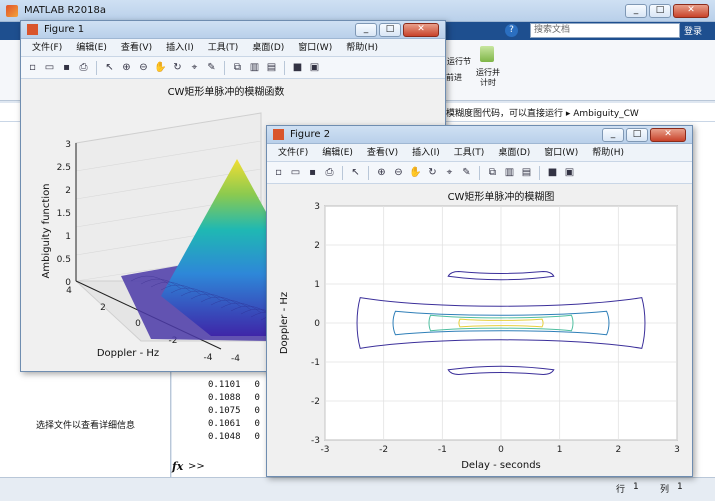 The width and height of the screenshot is (715, 501). Describe the element at coordinates (442, 450) in the screenshot. I see `x-tick-label: -1` at that location.